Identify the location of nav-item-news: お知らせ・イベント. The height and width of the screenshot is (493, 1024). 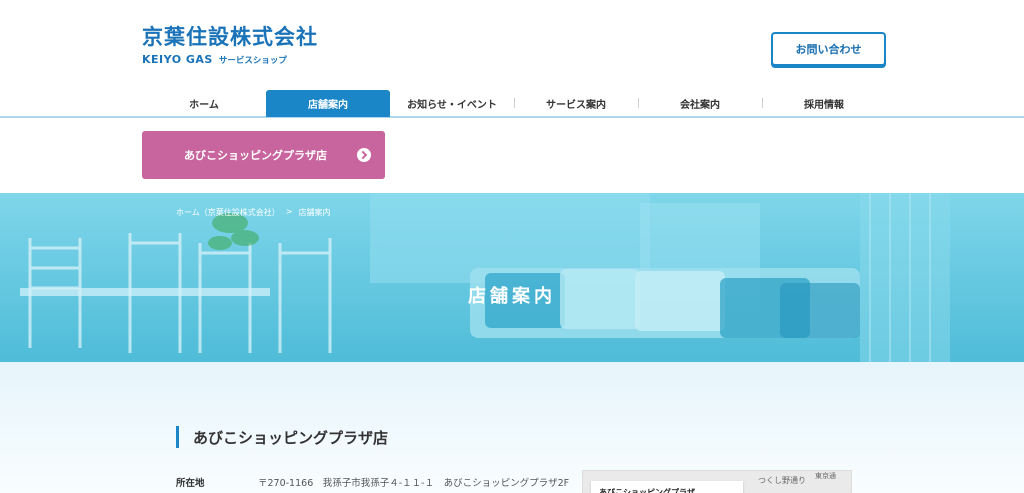
(452, 103).